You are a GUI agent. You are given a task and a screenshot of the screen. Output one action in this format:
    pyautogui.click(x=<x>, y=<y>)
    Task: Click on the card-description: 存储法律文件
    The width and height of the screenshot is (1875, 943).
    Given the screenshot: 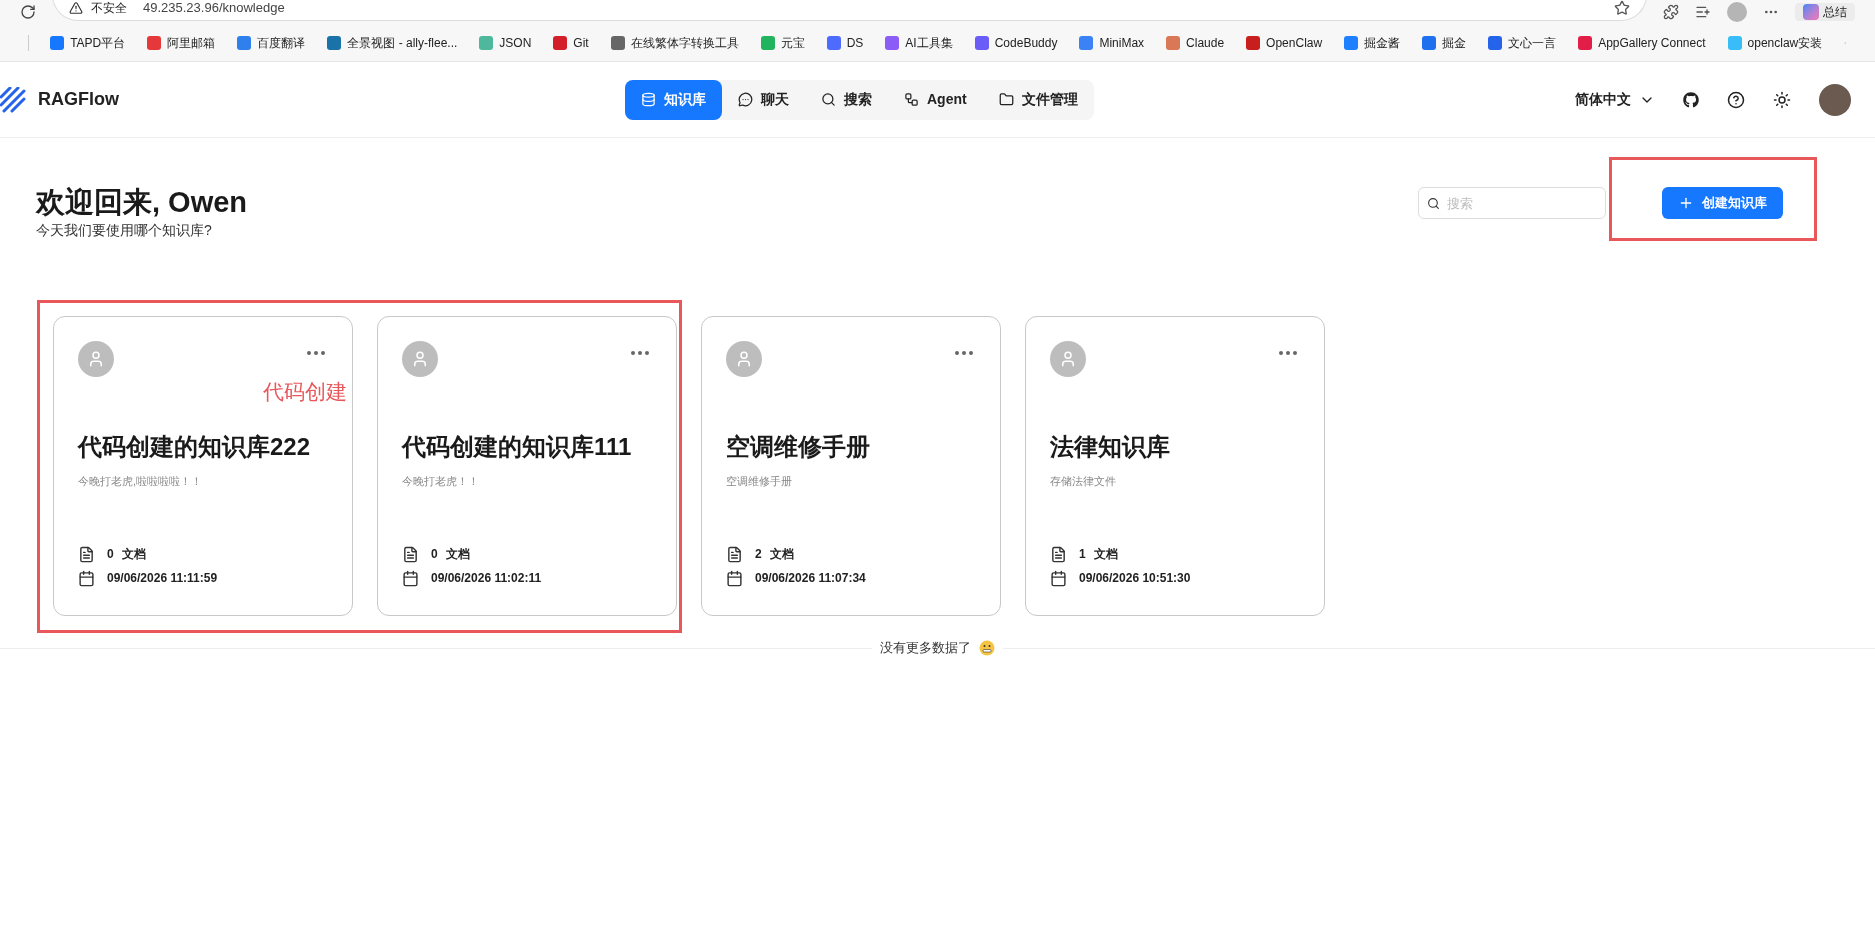 What is the action you would take?
    pyautogui.click(x=1083, y=481)
    